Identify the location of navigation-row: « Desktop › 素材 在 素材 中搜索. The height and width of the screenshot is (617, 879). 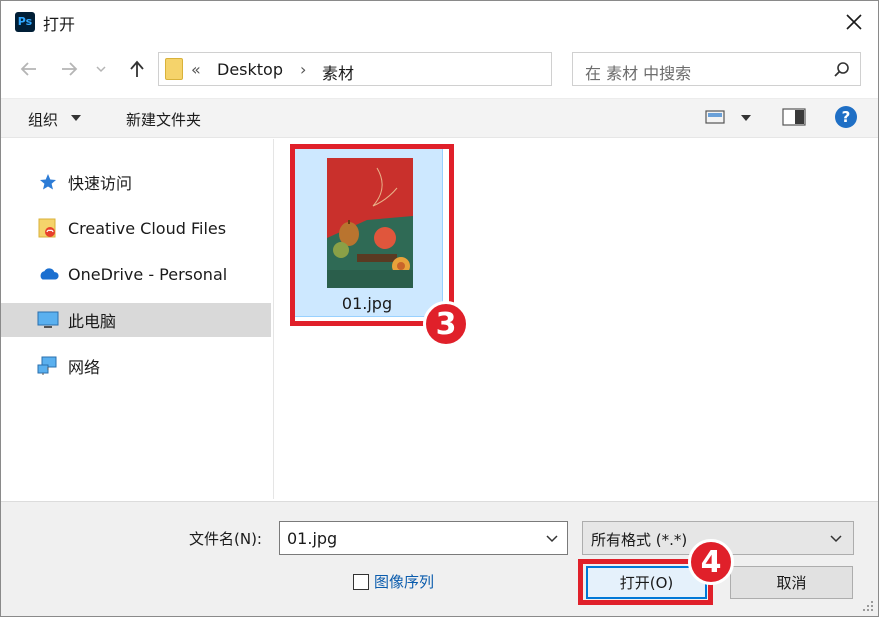
(439, 69).